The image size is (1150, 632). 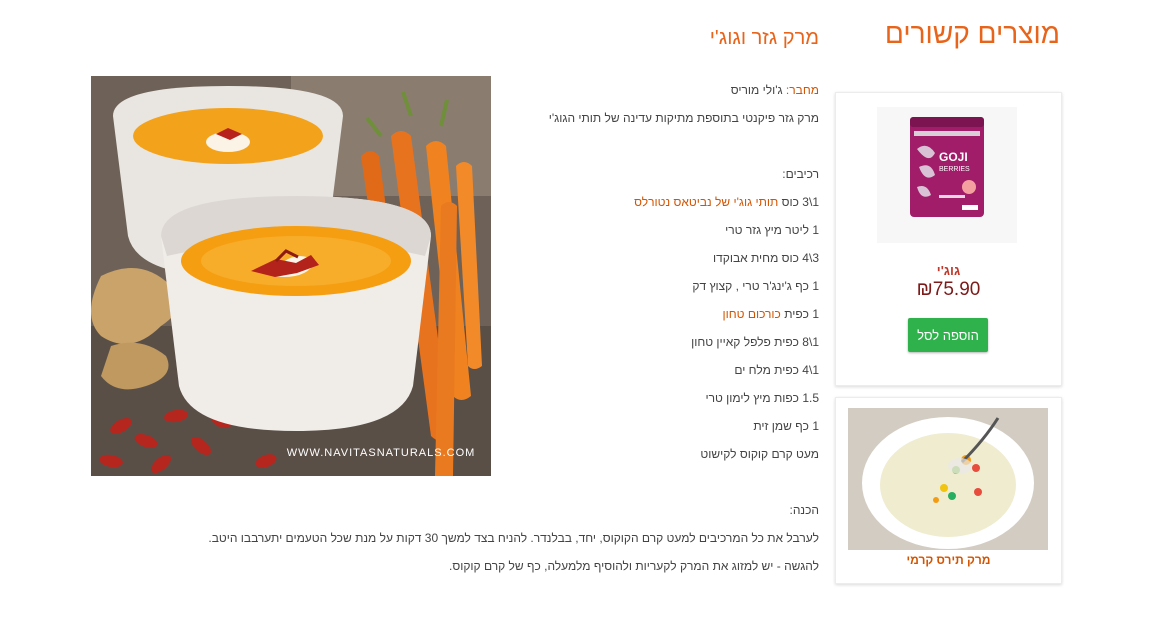 I want to click on product-image: GOJI BERRIES, so click(x=947, y=175).